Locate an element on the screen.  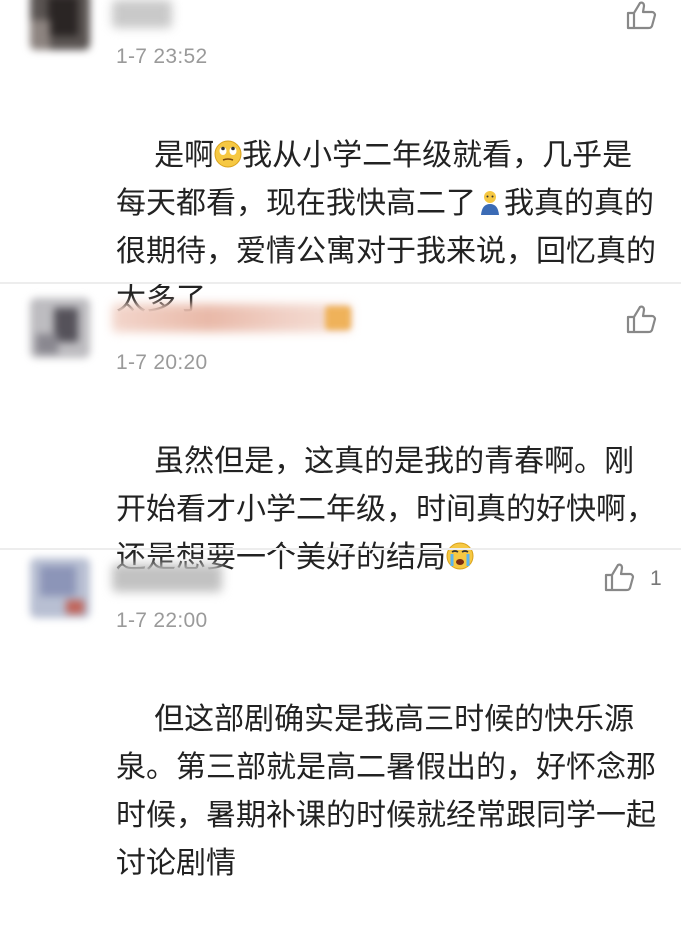
like-button: 1 is located at coordinates (633, 579).